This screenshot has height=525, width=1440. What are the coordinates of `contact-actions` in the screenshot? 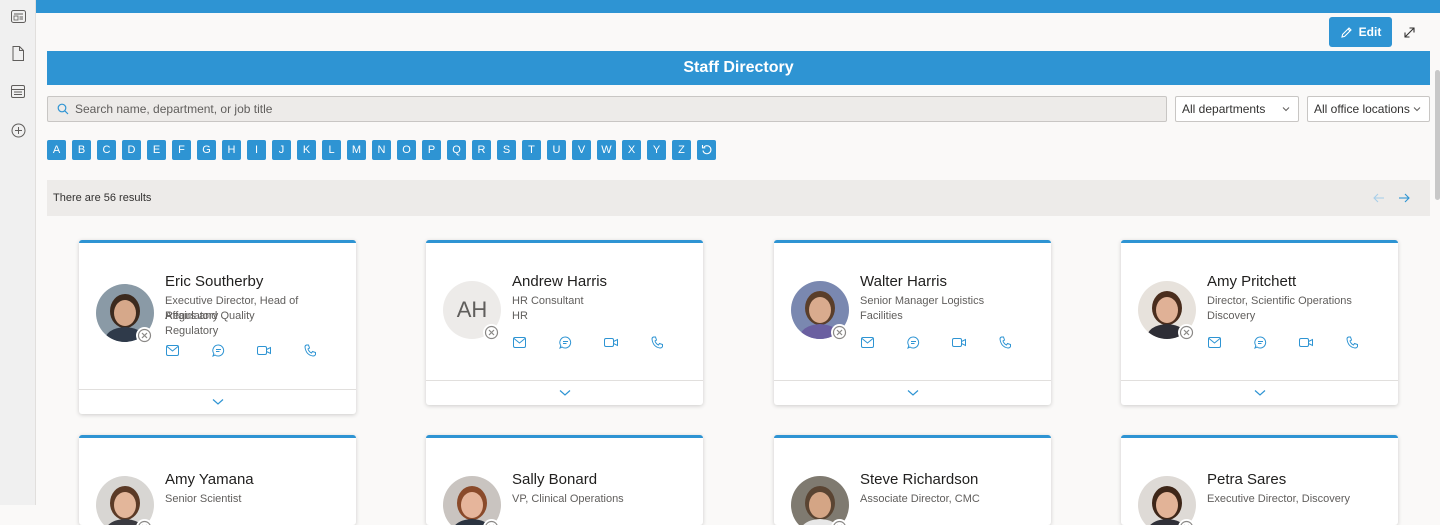 It's located at (588, 342).